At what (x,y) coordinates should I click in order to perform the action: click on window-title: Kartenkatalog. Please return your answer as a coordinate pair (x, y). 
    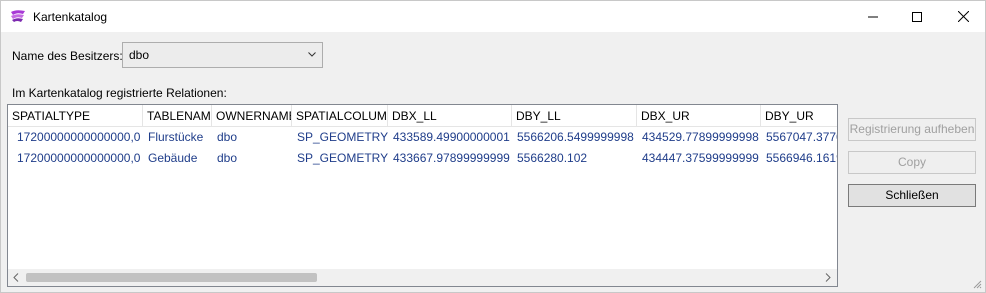
    Looking at the image, I should click on (70, 17).